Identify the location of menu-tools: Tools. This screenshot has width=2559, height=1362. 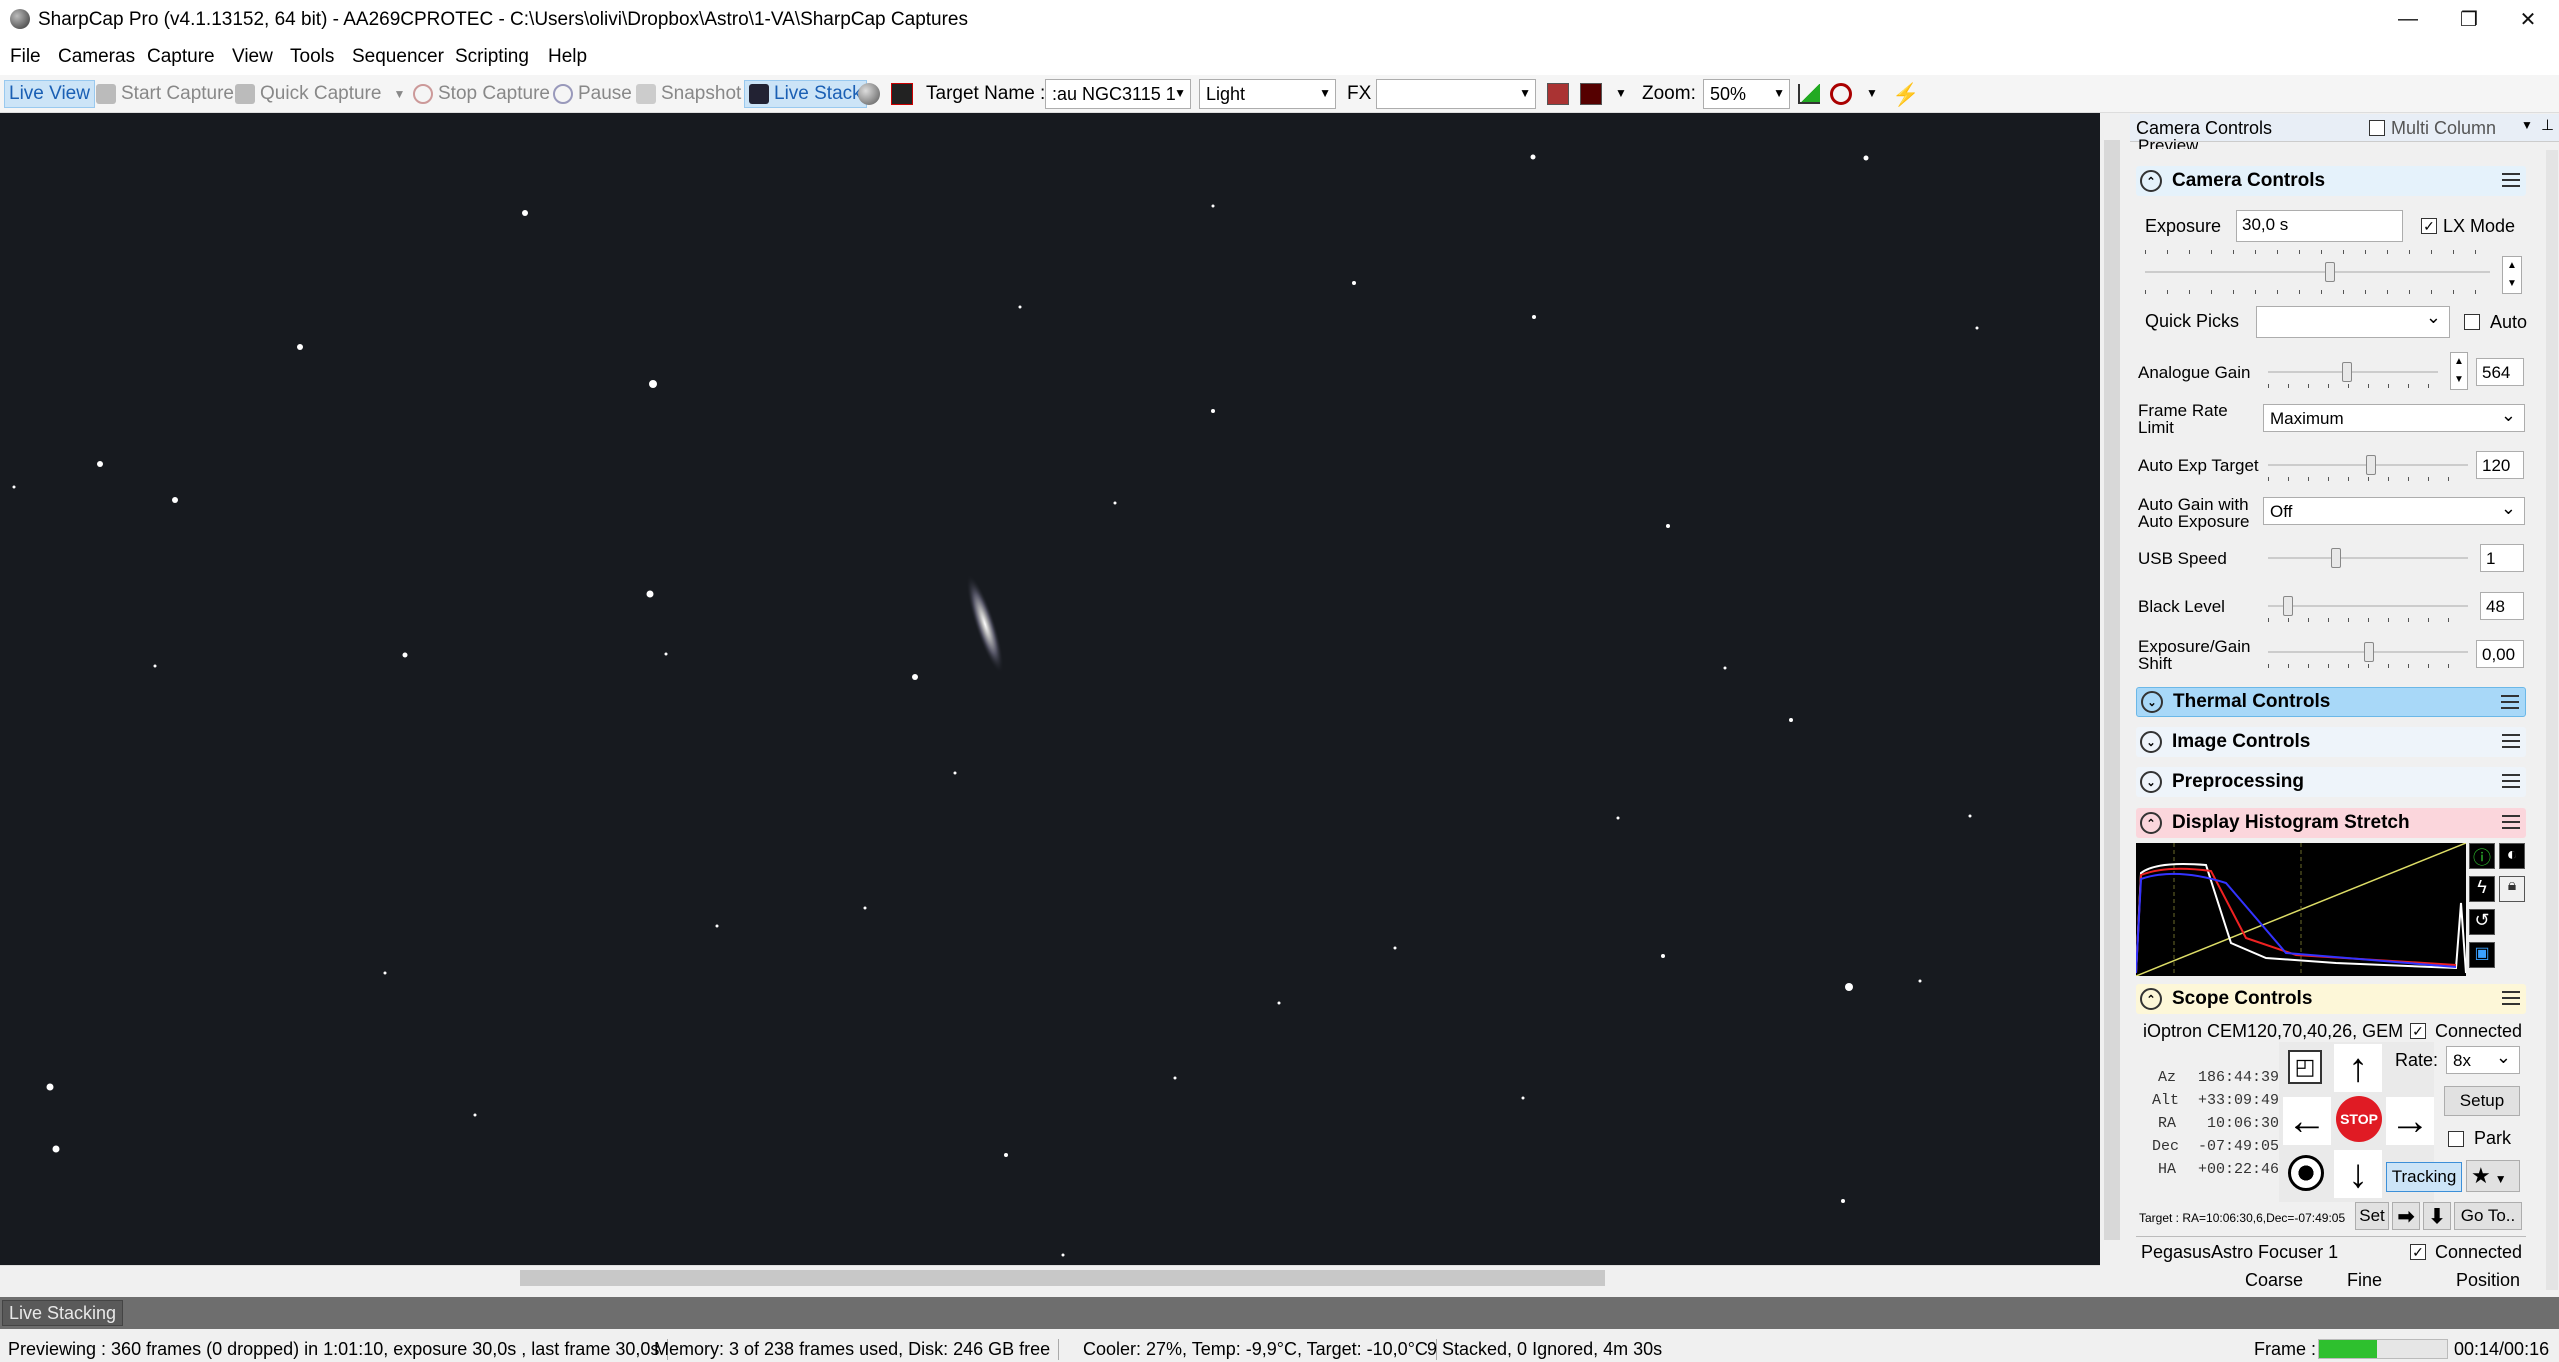
(312, 57).